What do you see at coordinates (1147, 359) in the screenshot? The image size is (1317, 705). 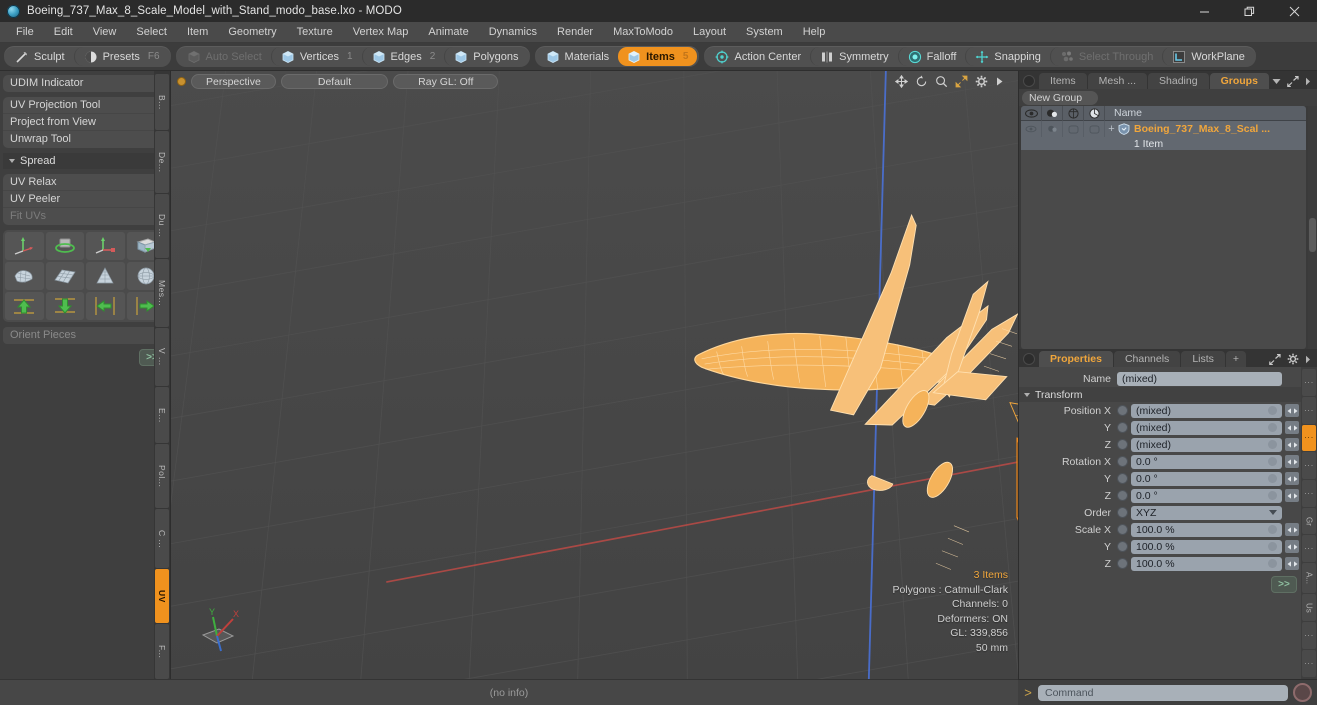 I see `tab-channels: Channels` at bounding box center [1147, 359].